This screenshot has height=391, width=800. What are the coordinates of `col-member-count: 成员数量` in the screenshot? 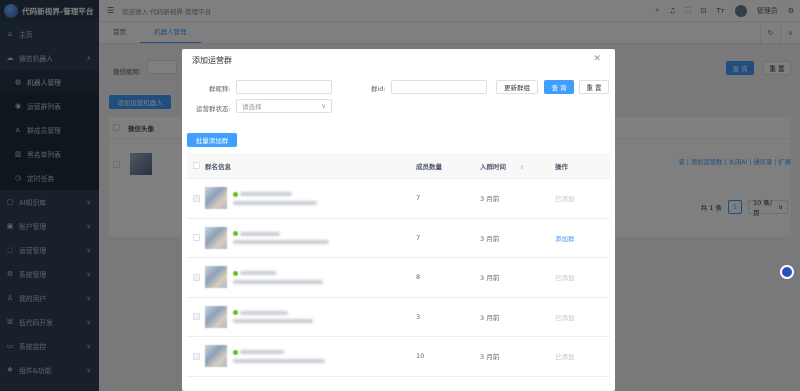 It's located at (429, 166).